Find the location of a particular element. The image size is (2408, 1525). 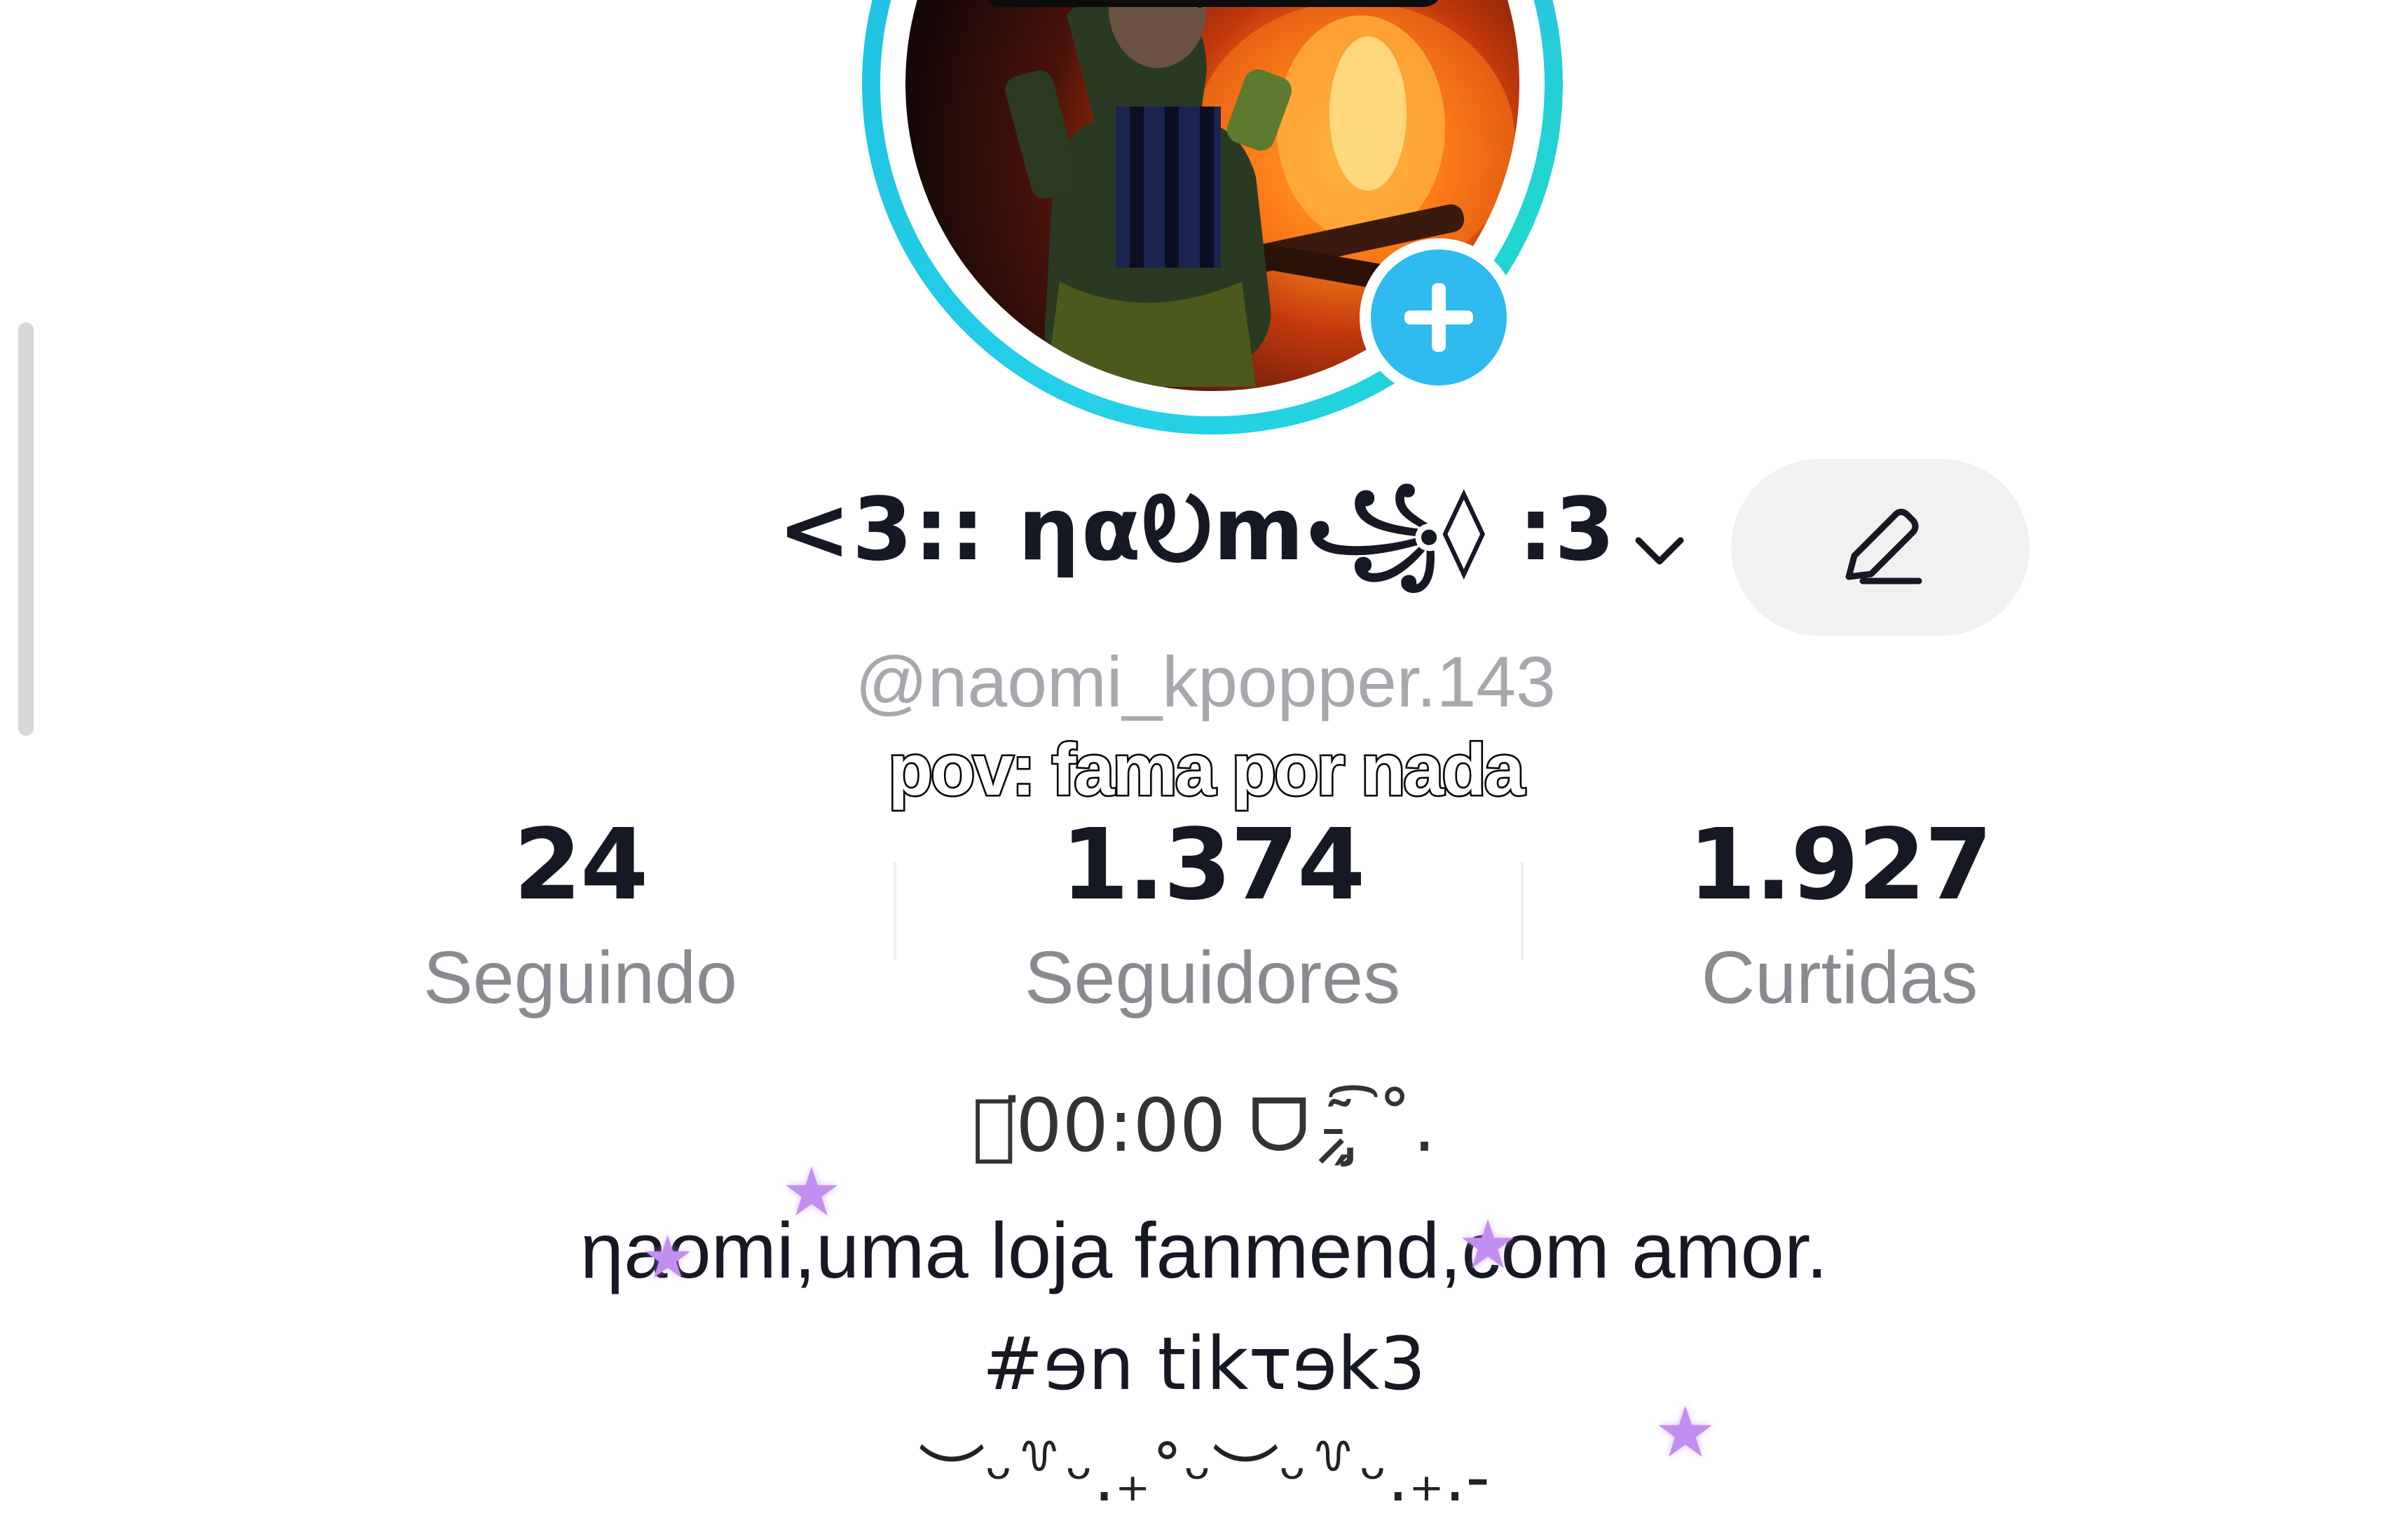

followers-stat: 1.374 Seguidores is located at coordinates (1212, 918).